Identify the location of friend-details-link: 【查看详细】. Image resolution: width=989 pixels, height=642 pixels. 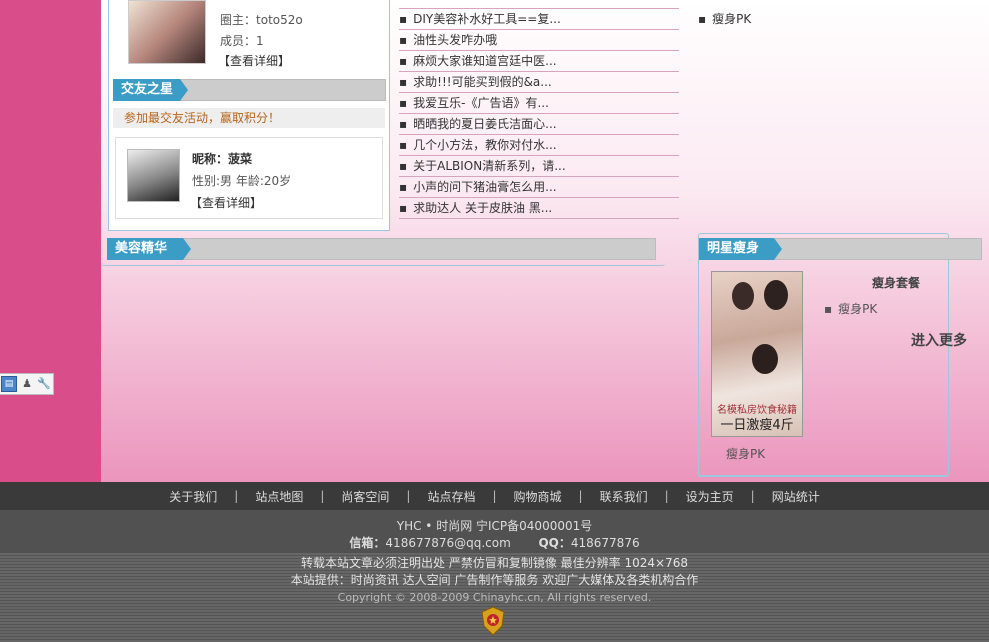
(226, 202).